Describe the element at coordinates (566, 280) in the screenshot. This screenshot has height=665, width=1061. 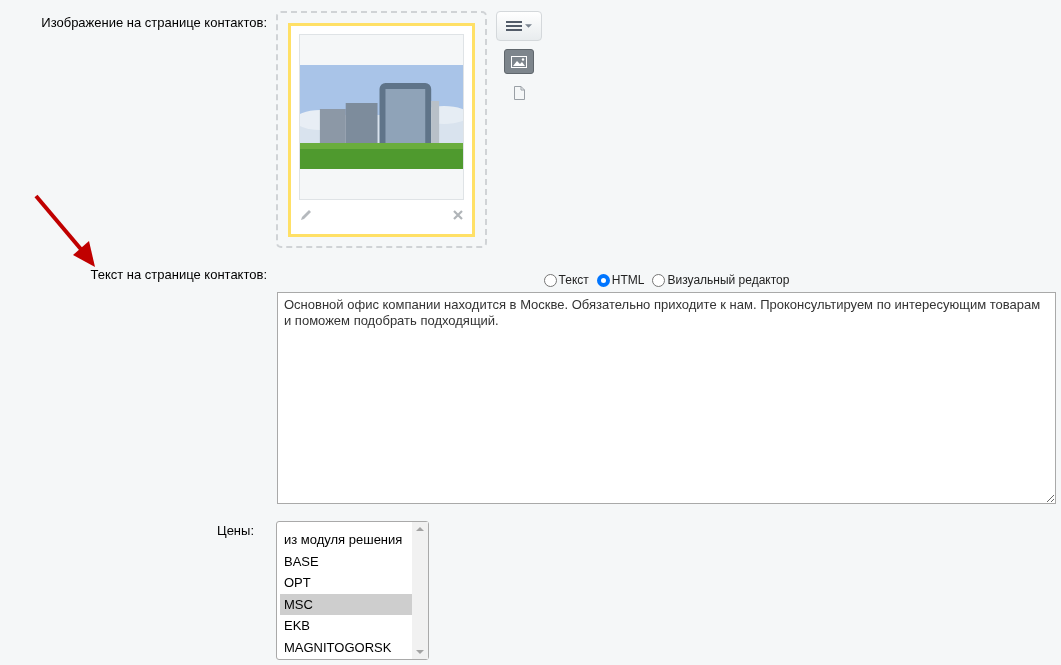
I see `mode-radio: Текст` at that location.